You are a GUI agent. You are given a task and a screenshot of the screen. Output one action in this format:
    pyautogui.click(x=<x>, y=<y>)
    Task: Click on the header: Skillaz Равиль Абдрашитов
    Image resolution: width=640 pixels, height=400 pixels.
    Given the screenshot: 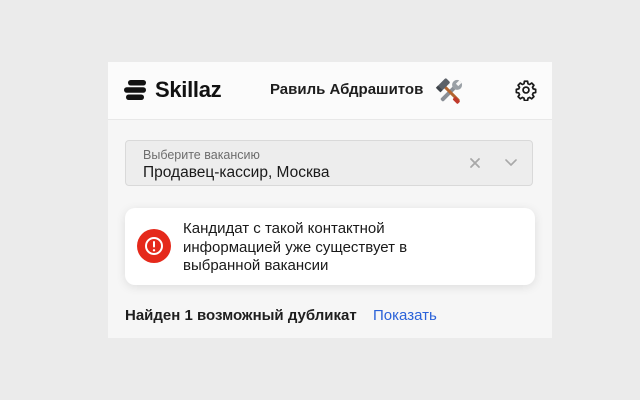 What is the action you would take?
    pyautogui.click(x=330, y=91)
    